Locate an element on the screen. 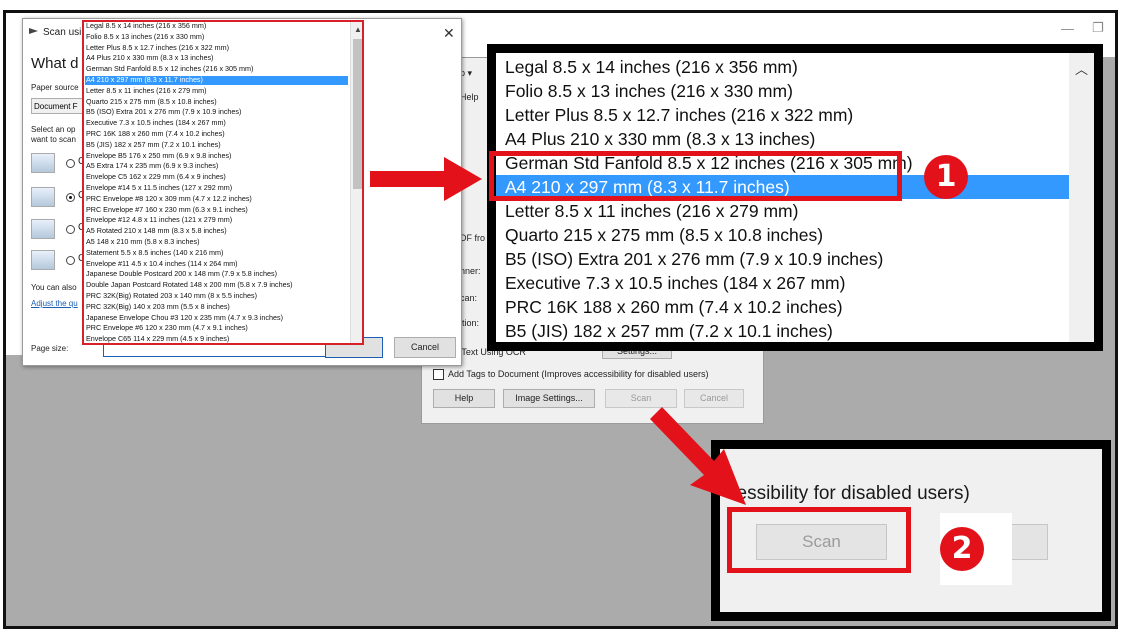  option-label: ition: is located at coordinates (470, 323).